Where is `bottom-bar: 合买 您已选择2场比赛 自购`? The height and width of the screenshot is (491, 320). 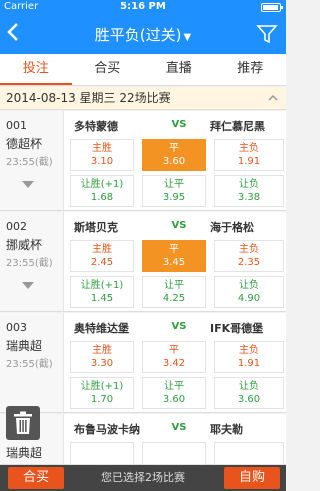 bottom-bar: 合买 您已选择2场比赛 自购 is located at coordinates (143, 478).